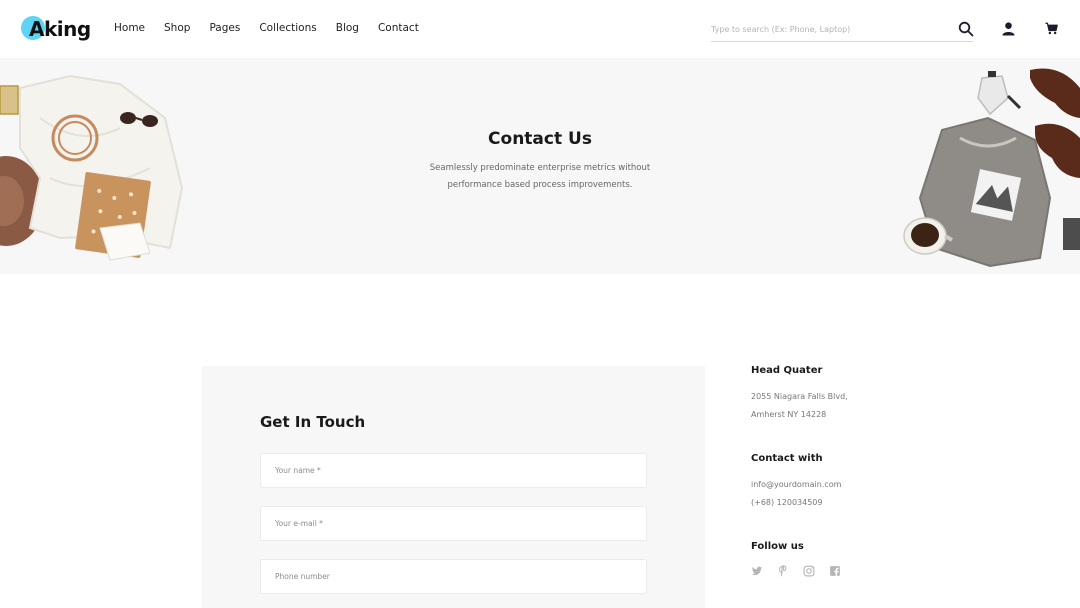 This screenshot has width=1080, height=608. I want to click on search-icon, so click(966, 29).